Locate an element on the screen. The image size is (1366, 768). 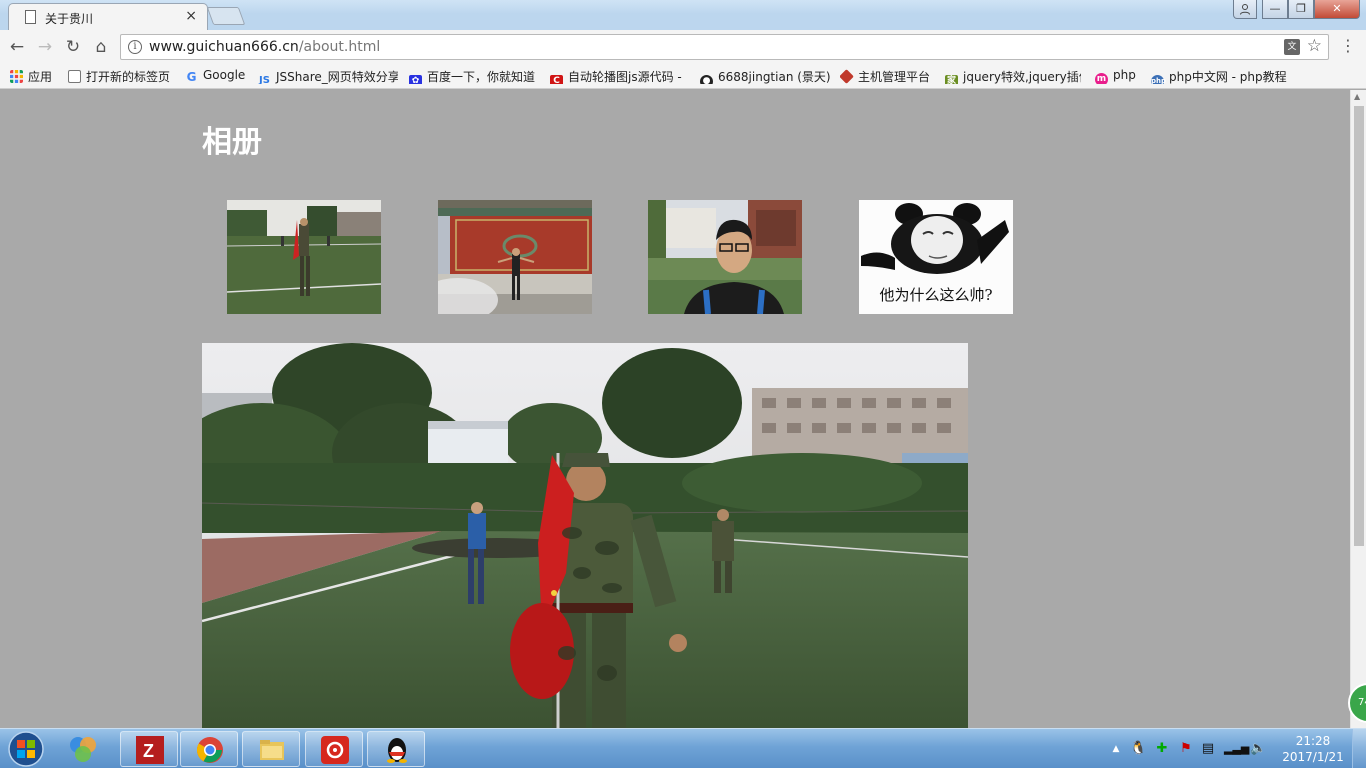
bookmark-apps: 应用 is located at coordinates (35, 76).